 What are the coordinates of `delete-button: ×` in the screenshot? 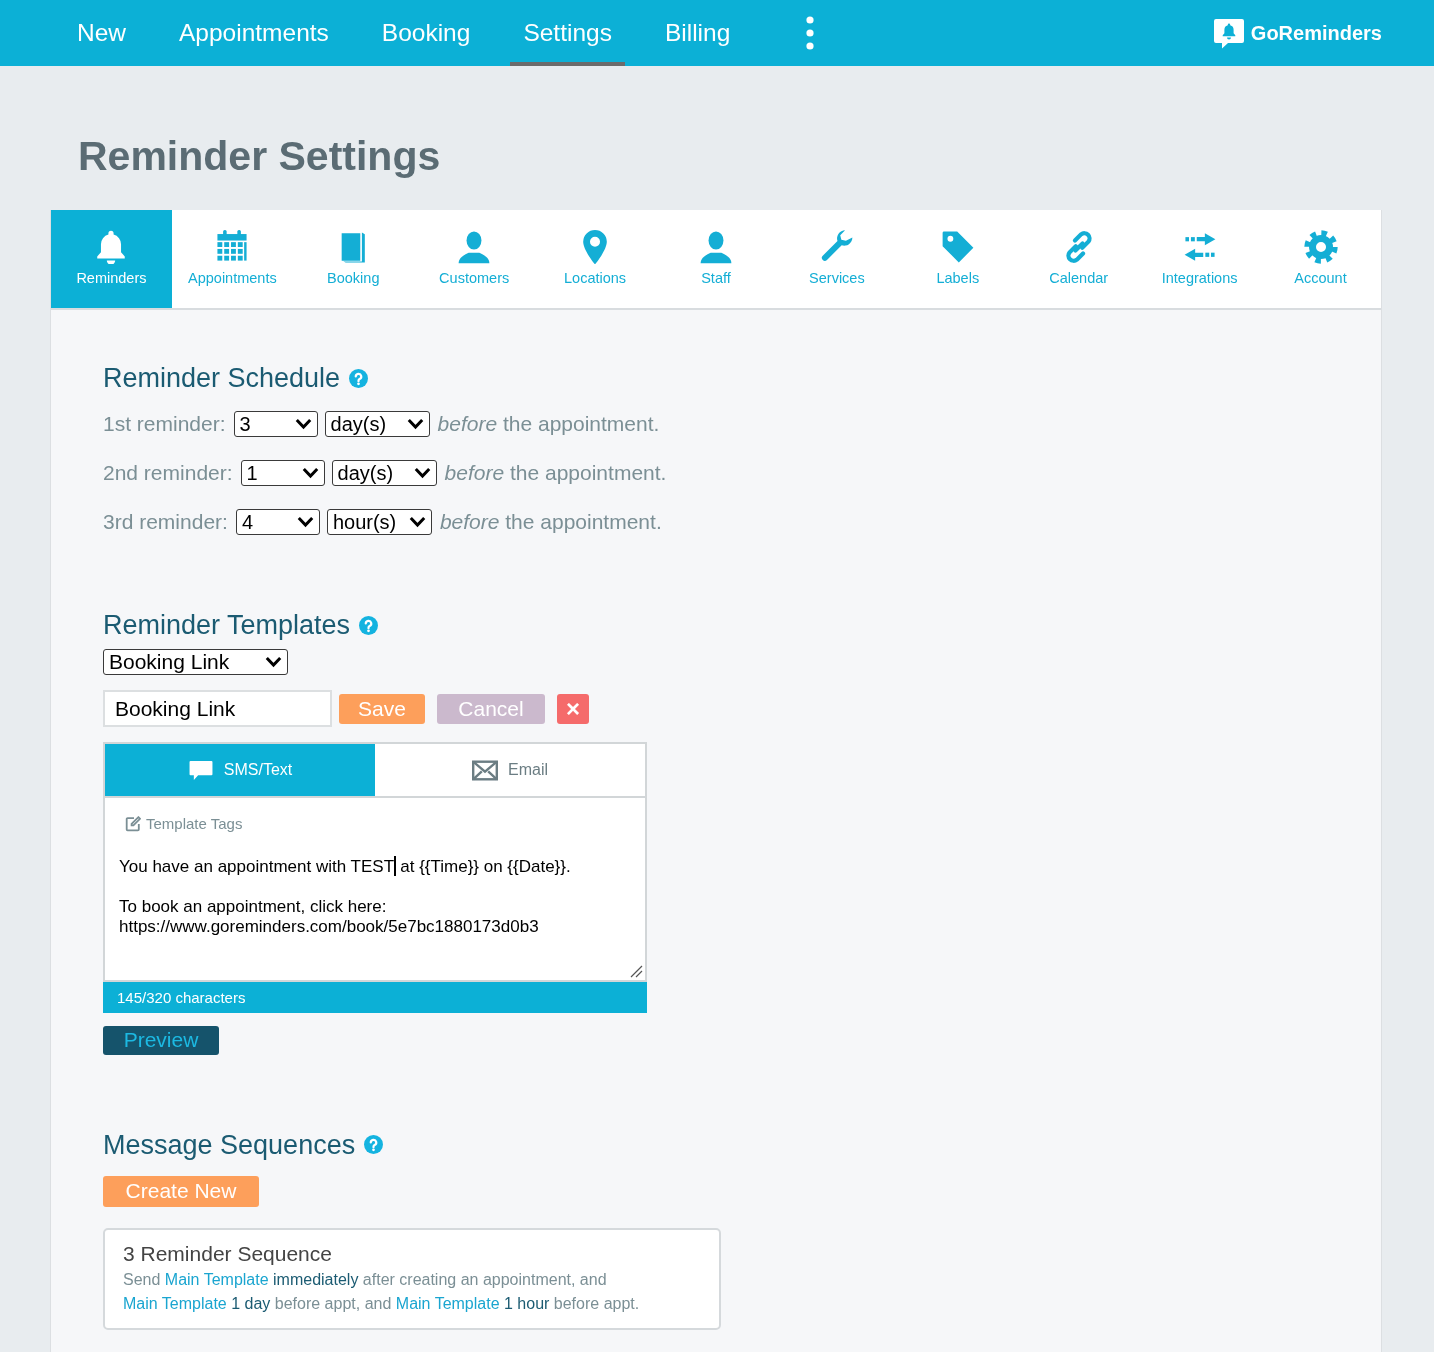 It's located at (573, 708).